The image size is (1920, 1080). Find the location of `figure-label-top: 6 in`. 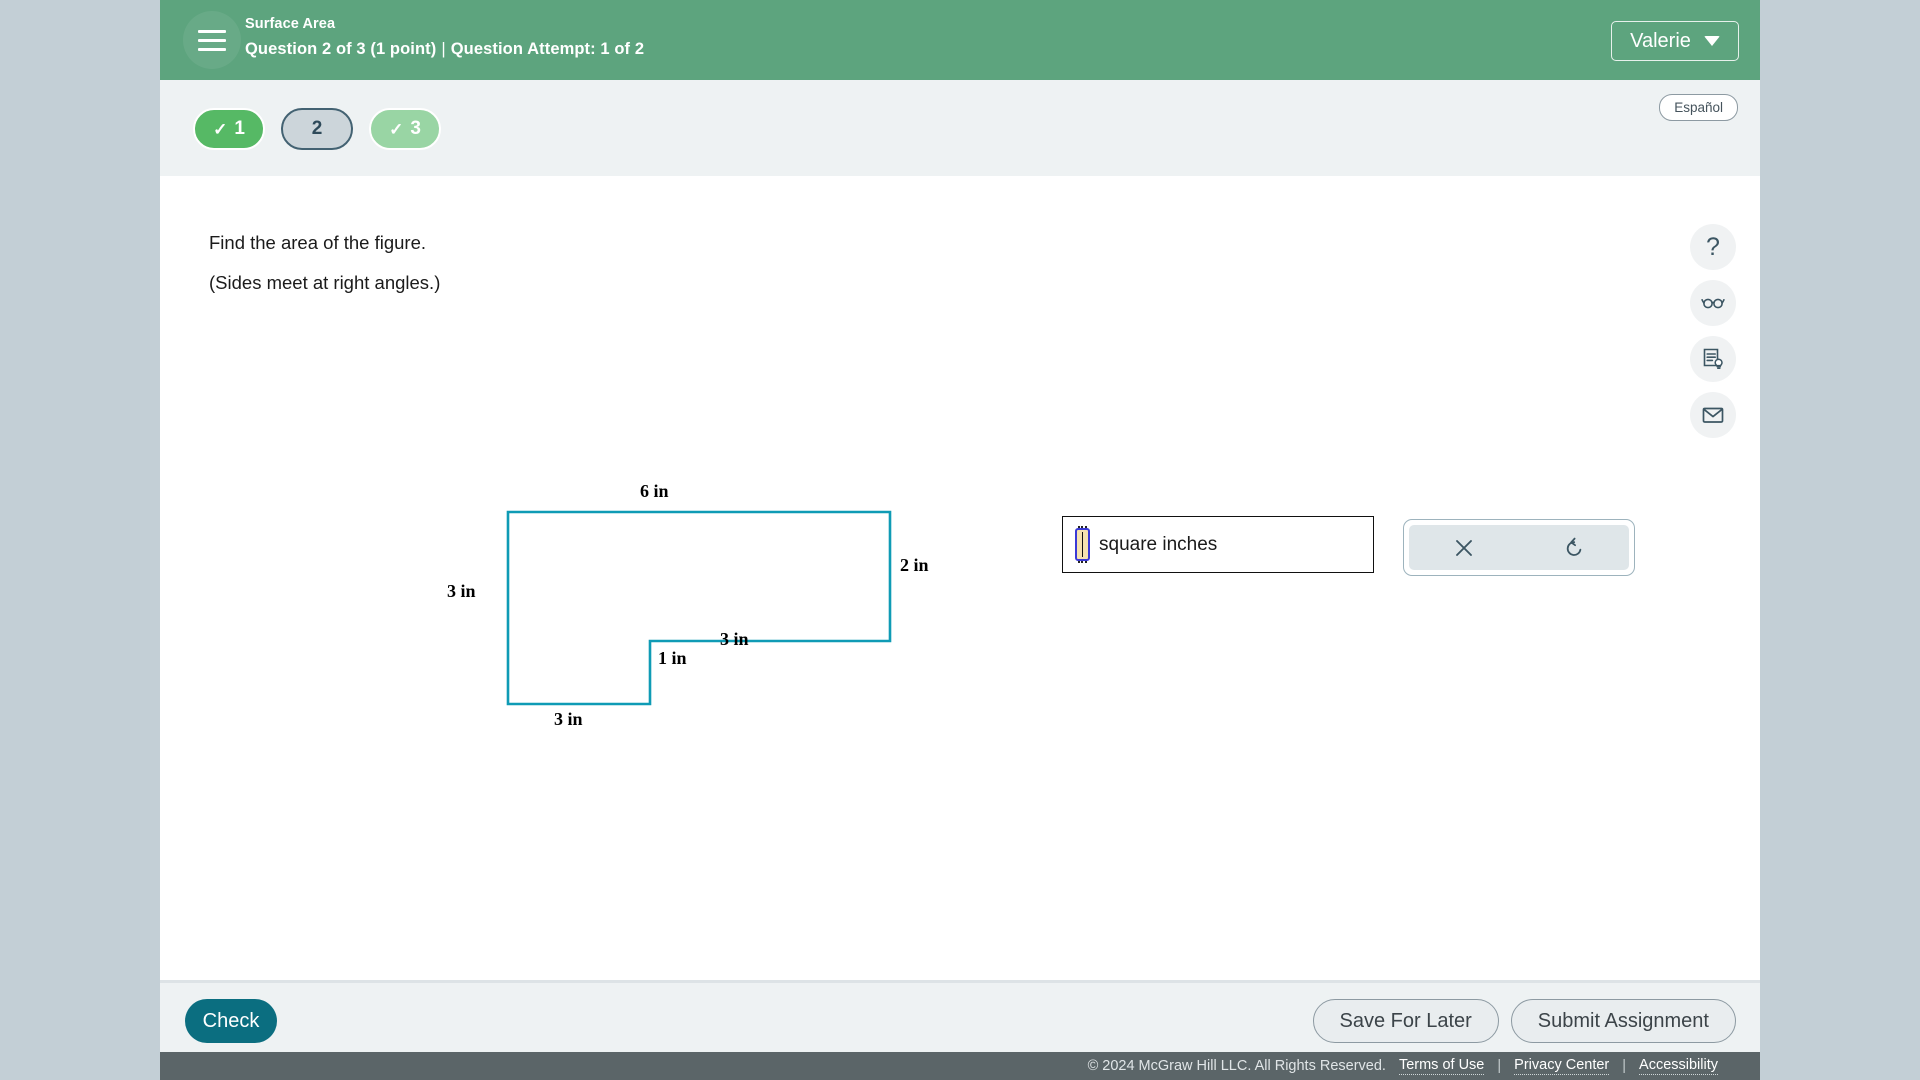

figure-label-top: 6 in is located at coordinates (654, 491).